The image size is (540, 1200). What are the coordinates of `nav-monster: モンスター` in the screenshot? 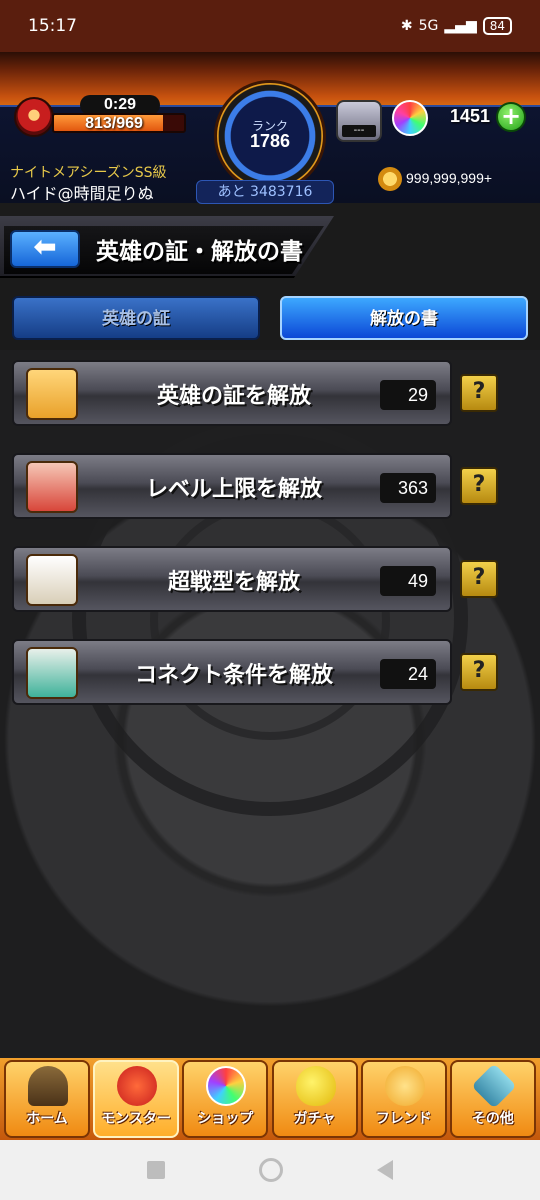 It's located at (136, 1099).